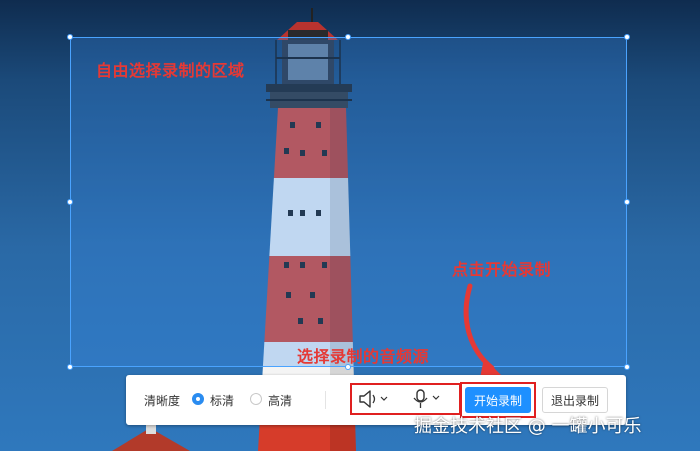  What do you see at coordinates (427, 400) in the screenshot?
I see `microphone-icon` at bounding box center [427, 400].